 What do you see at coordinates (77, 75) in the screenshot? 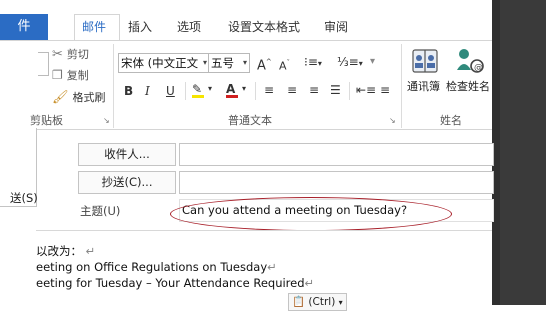
I see `copy-label: 复制` at bounding box center [77, 75].